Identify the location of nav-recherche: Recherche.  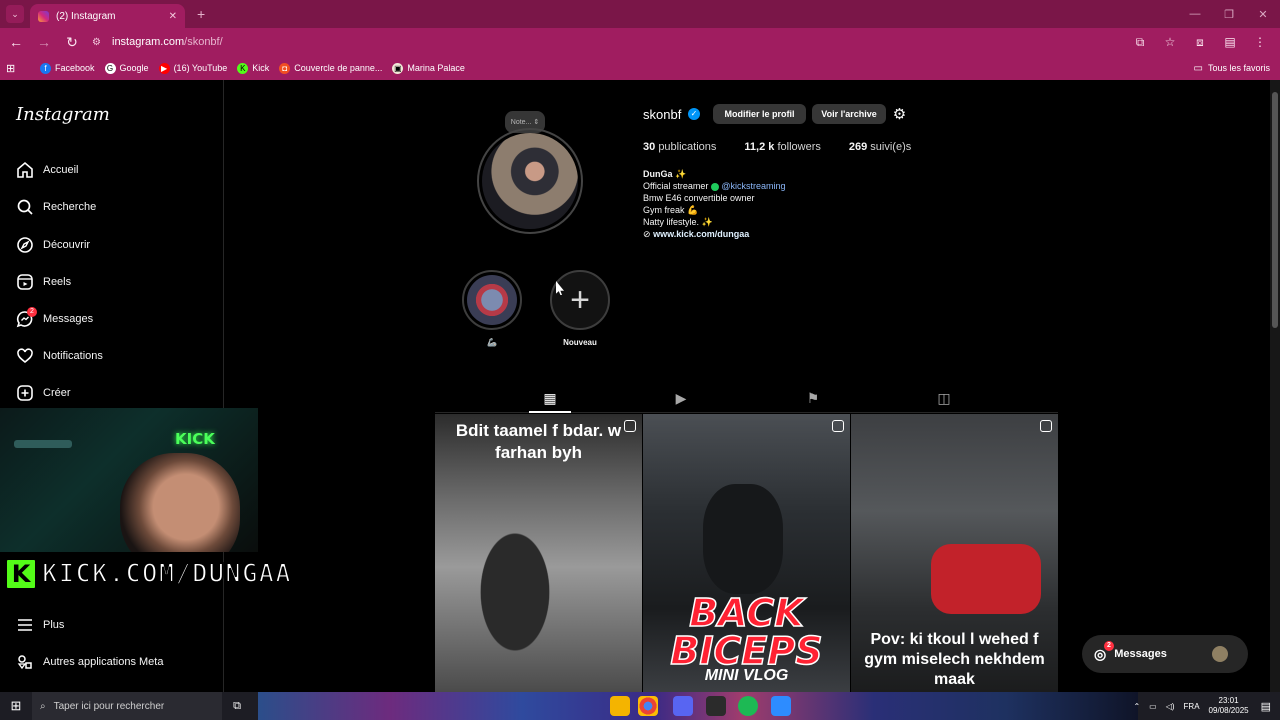
(56, 207).